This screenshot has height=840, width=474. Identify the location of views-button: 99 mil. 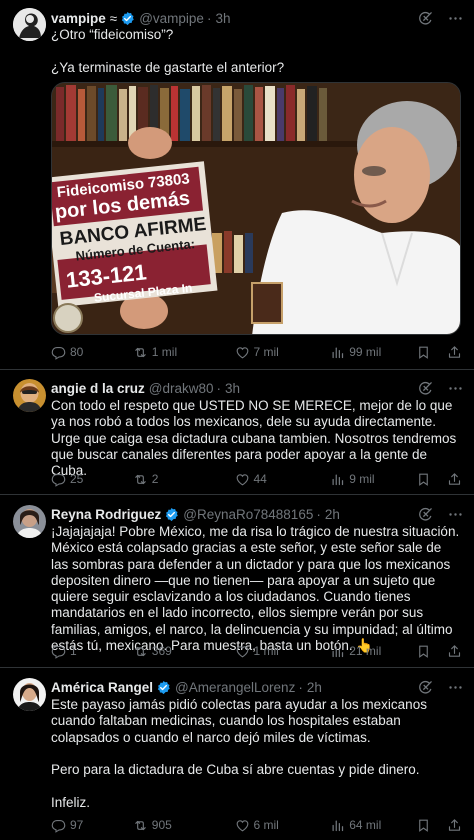
(373, 352).